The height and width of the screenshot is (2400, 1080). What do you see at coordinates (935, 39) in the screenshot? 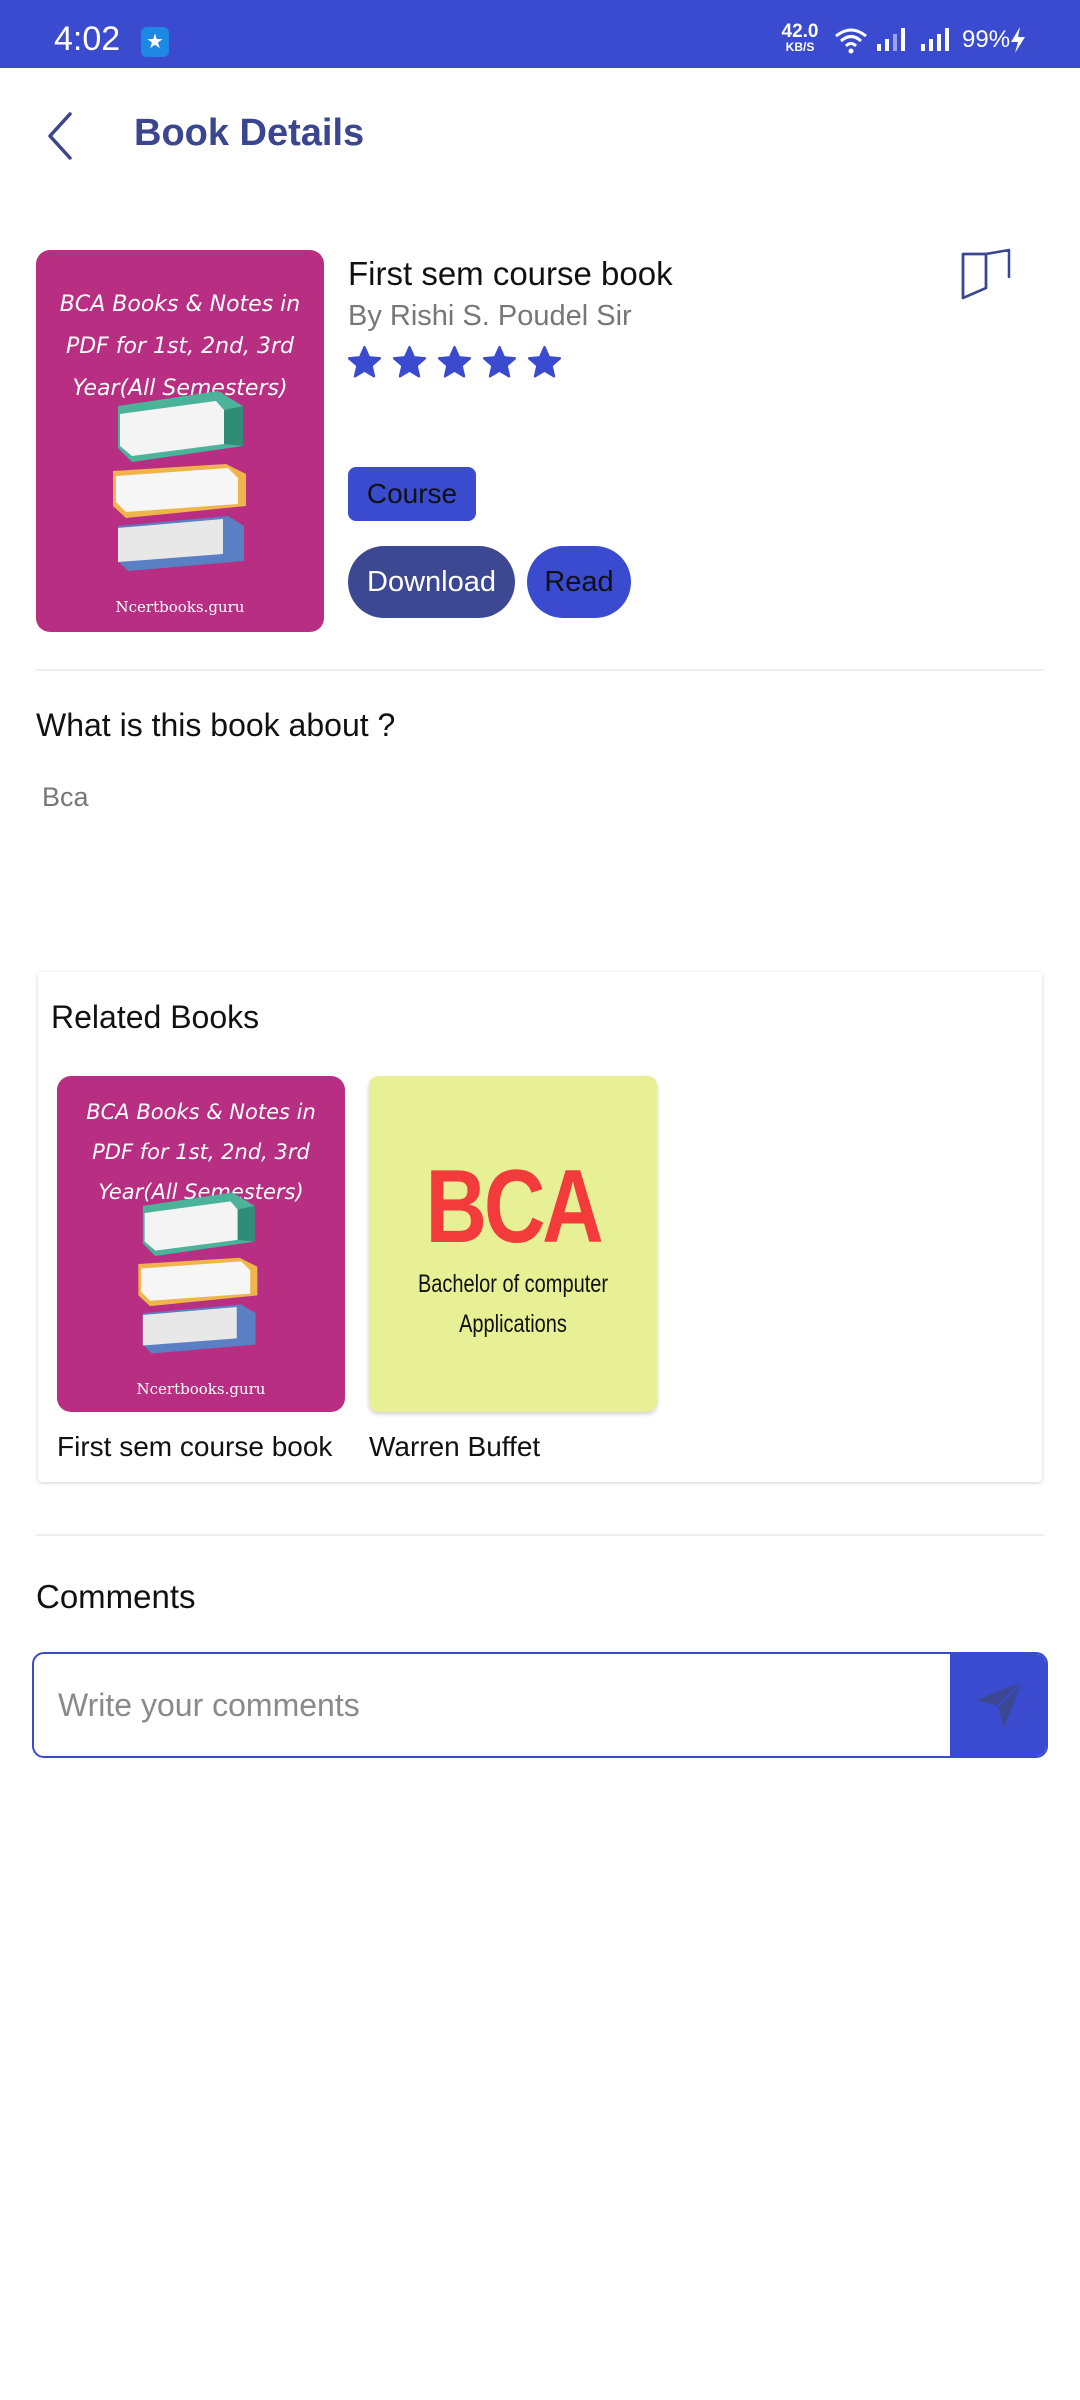
I see `signal-sim2-icon` at bounding box center [935, 39].